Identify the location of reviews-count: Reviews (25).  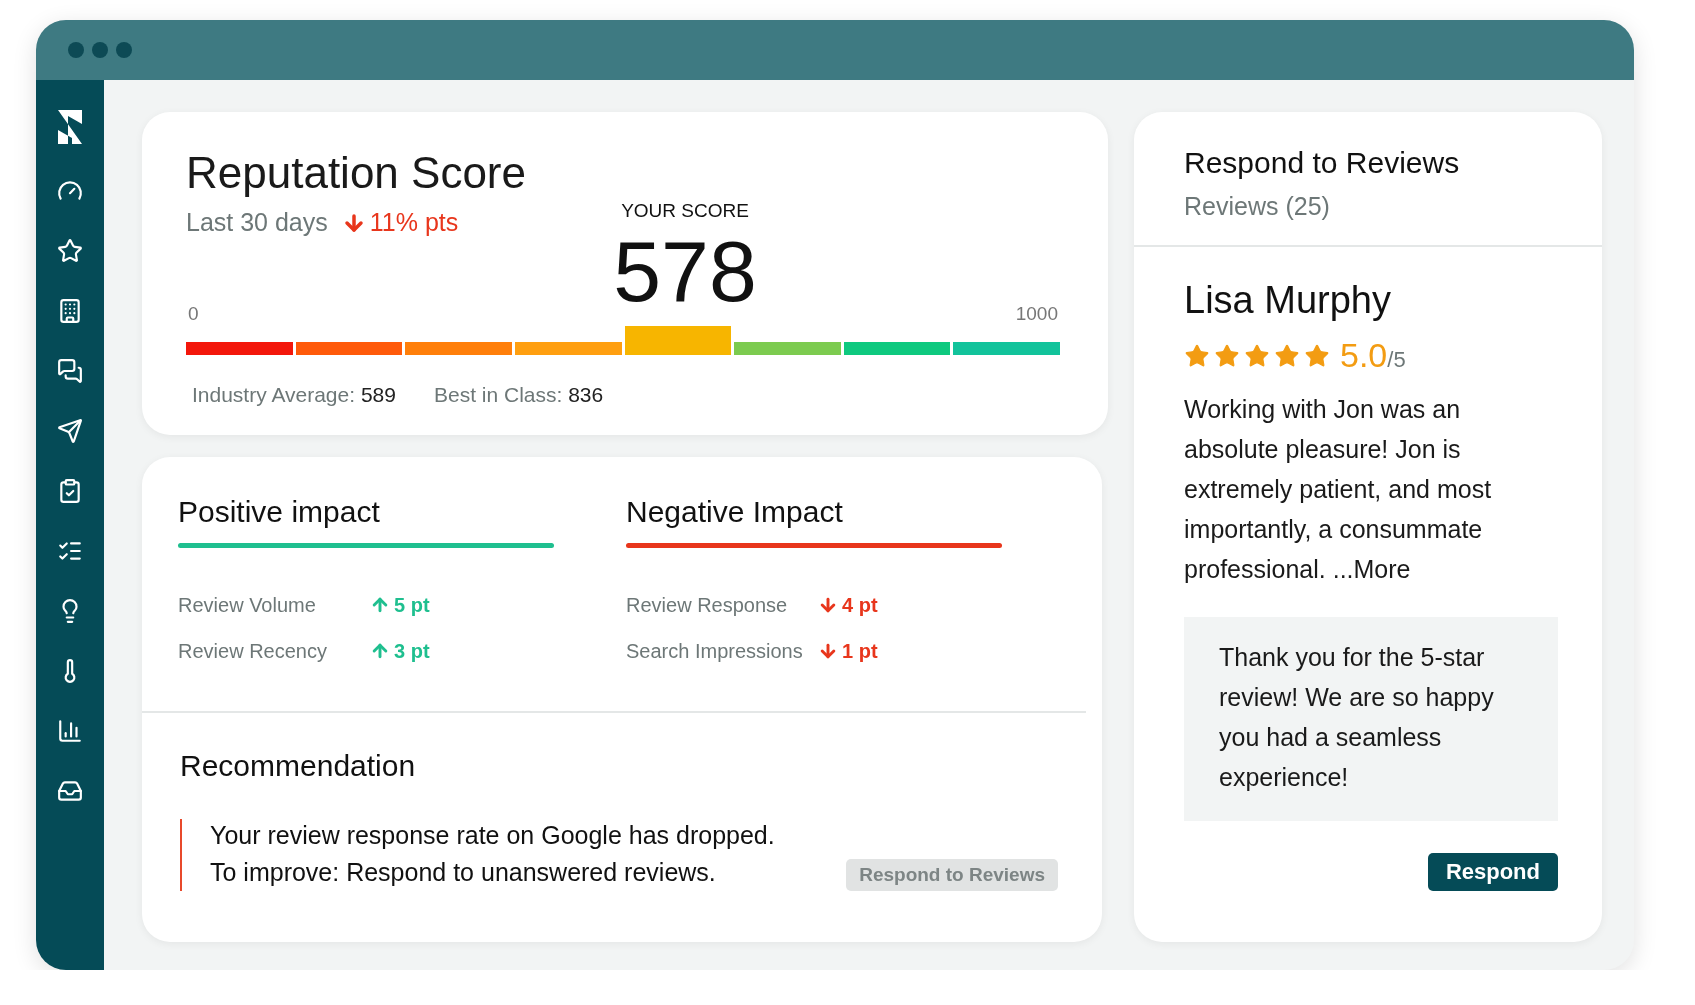
(1257, 206).